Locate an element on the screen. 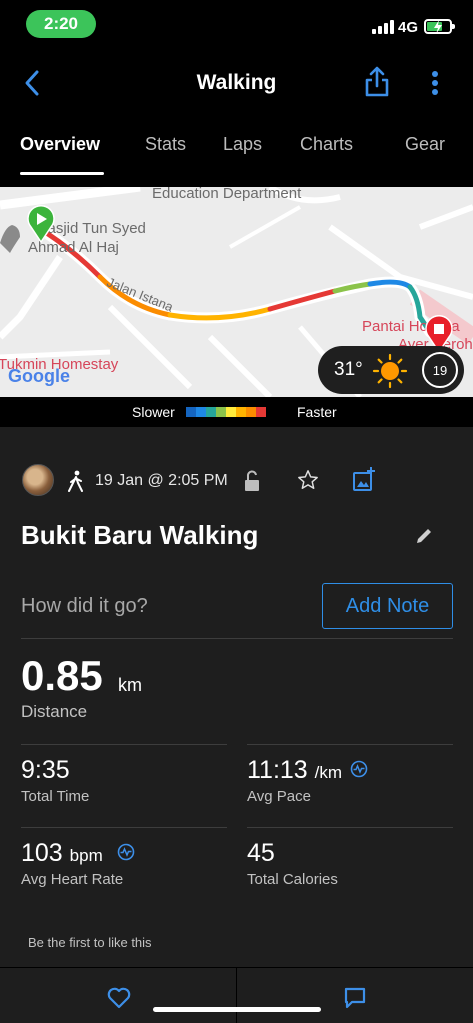 The width and height of the screenshot is (473, 1023). note-prompt: How did it go? is located at coordinates (84, 606).